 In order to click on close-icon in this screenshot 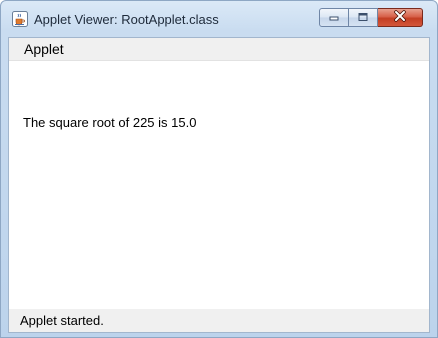, I will do `click(400, 18)`.